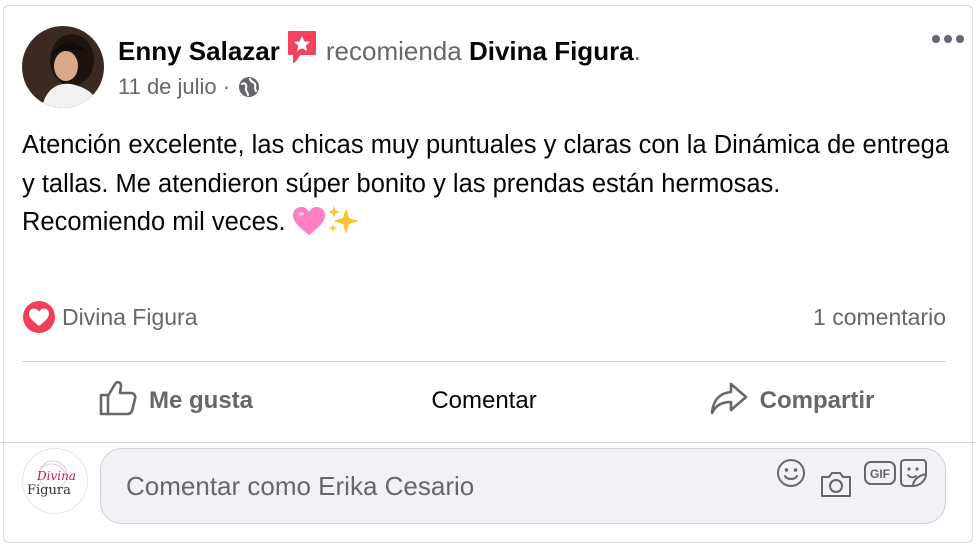 The height and width of the screenshot is (556, 980). I want to click on avatar-brand-bottom: Figura, so click(49, 490).